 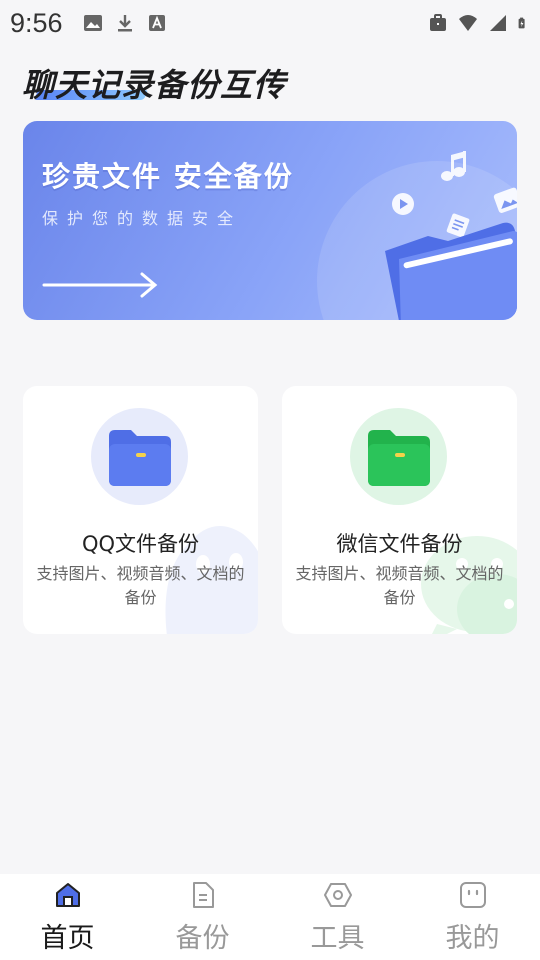 What do you see at coordinates (168, 176) in the screenshot?
I see `banner-title: 珍贵文件 安全备份` at bounding box center [168, 176].